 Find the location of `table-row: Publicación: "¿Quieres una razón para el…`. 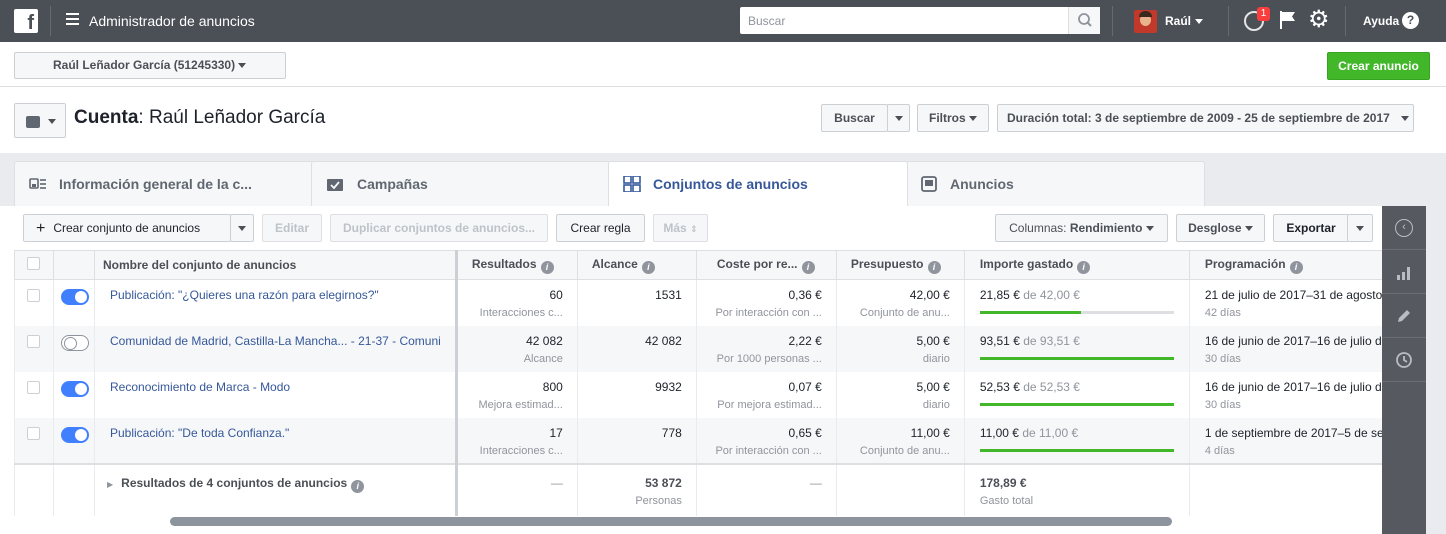

table-row: Publicación: "¿Quieres una razón para el… is located at coordinates (714, 302).